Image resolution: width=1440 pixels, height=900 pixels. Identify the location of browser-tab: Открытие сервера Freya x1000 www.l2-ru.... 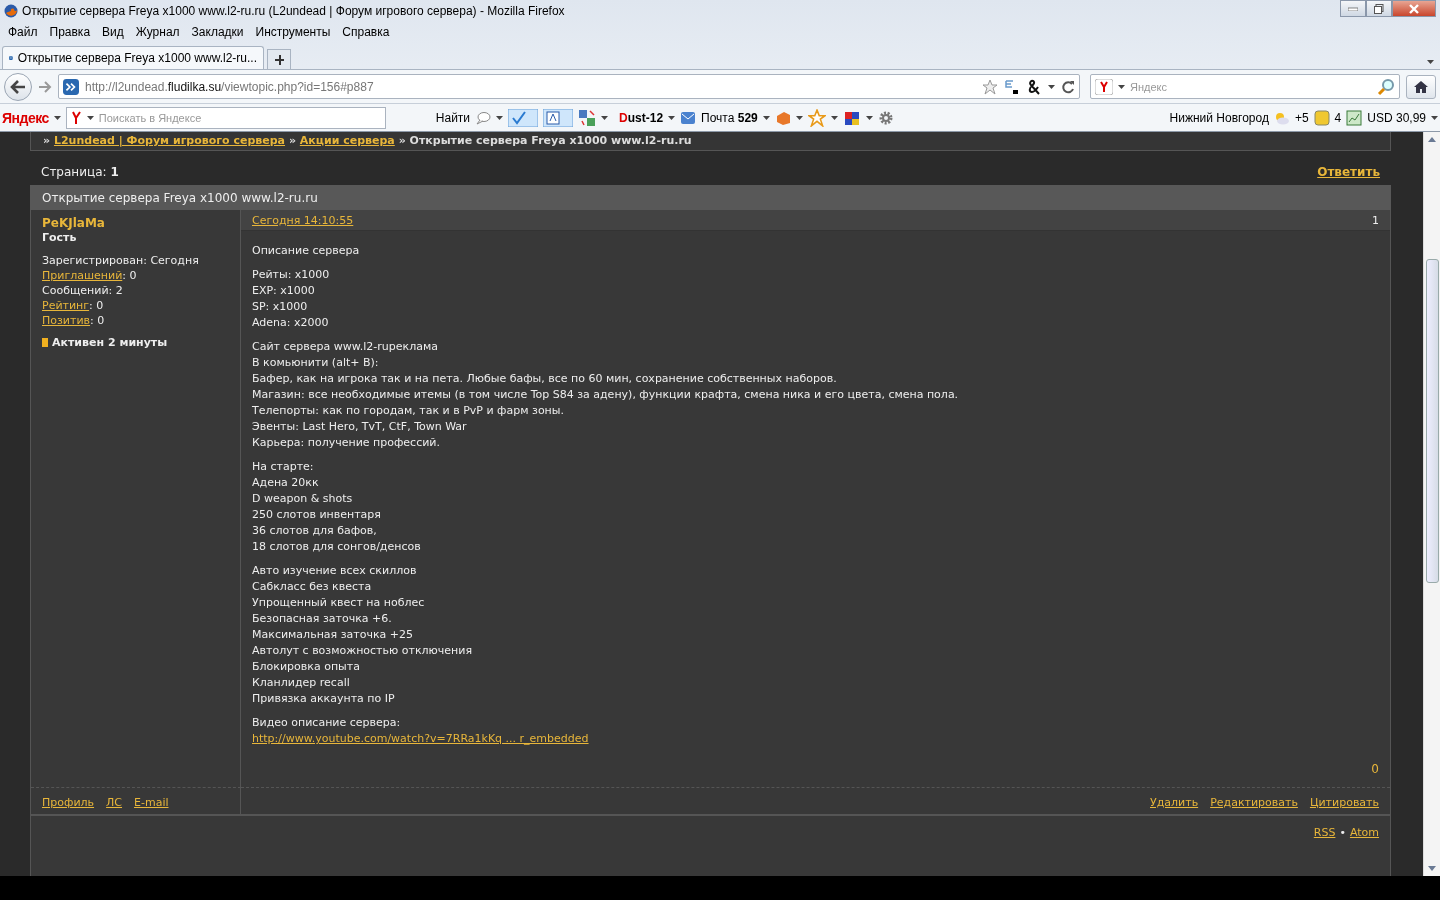
(133, 57).